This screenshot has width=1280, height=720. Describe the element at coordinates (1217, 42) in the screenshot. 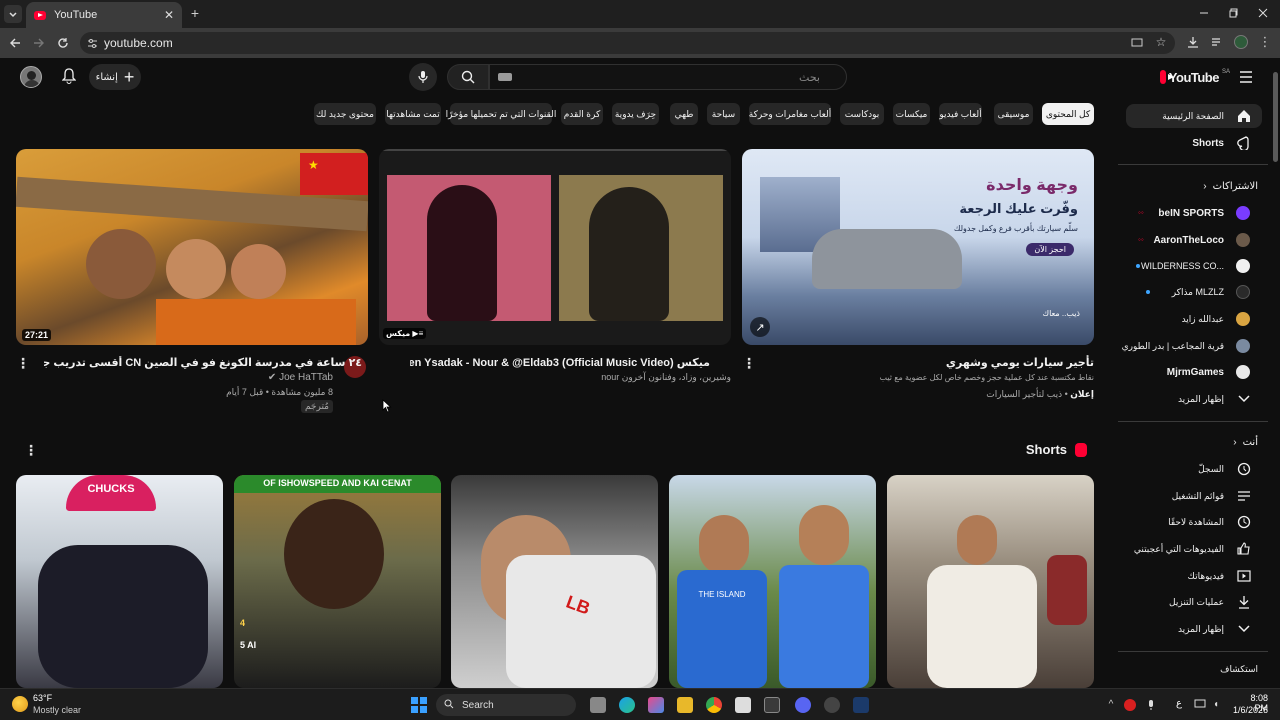

I see `media-controls-icon` at that location.